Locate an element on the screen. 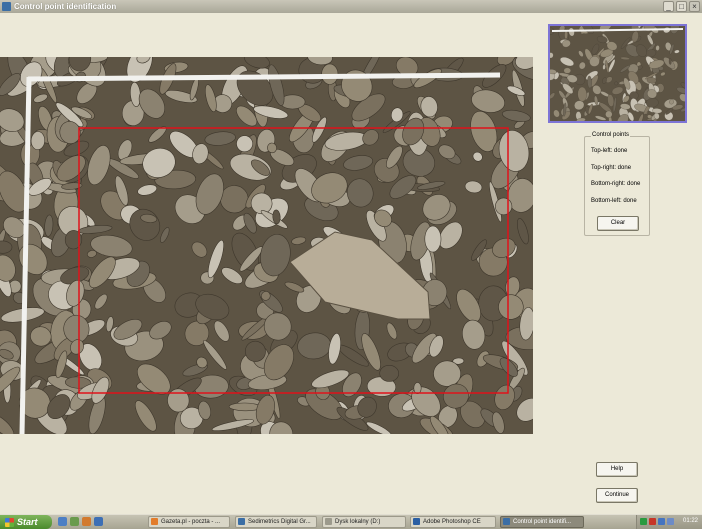  thumbnail-preview is located at coordinates (617, 73).